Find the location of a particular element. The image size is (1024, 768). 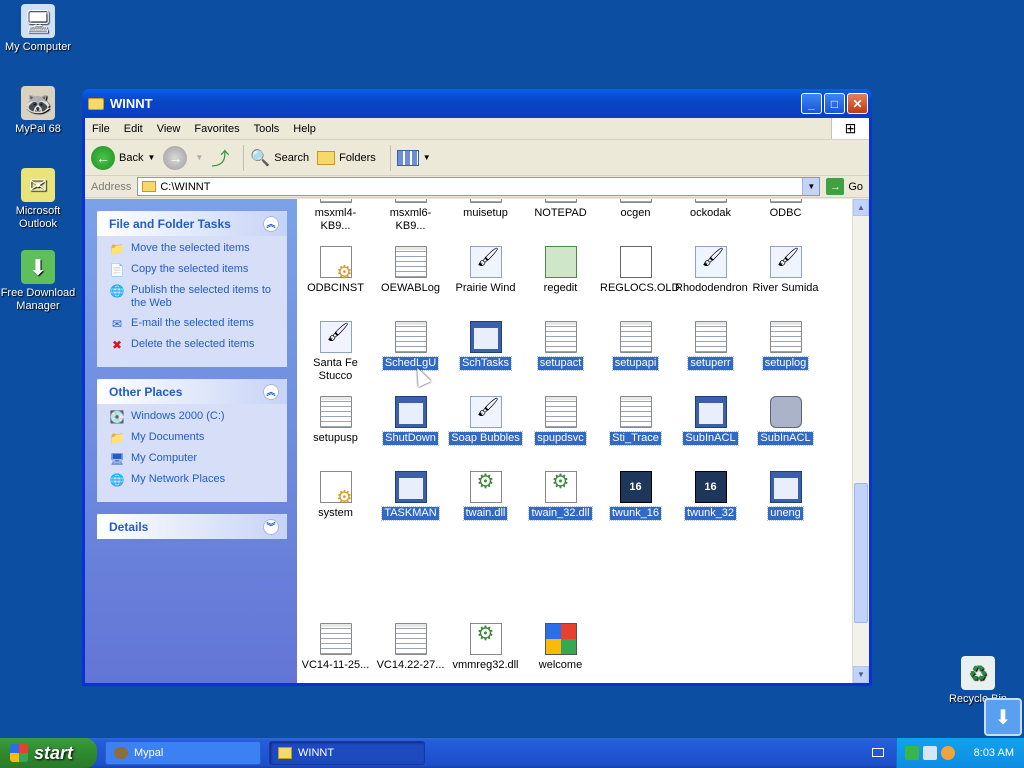

clock: 8:03 AM is located at coordinates (994, 753).